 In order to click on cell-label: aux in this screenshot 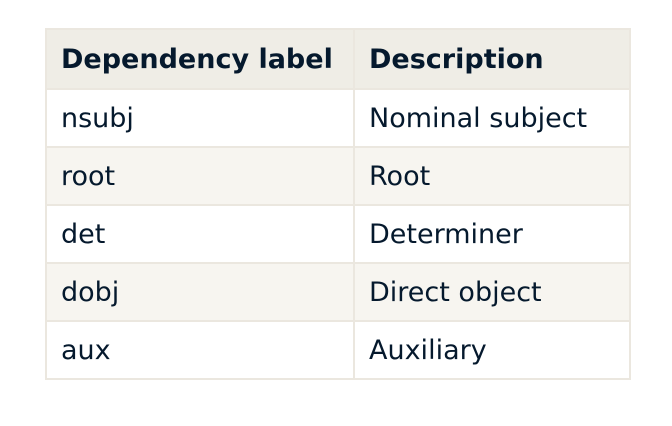, I will do `click(200, 350)`.